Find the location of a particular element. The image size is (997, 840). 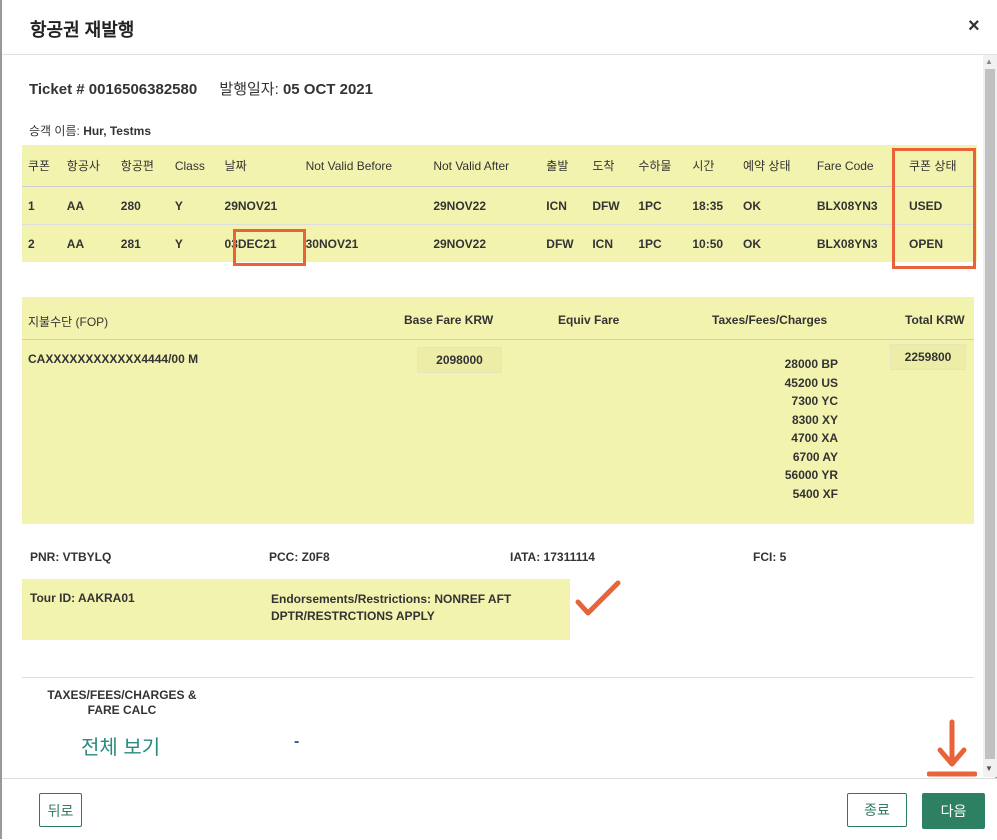

passenger-label: 승객 이름: is located at coordinates (54, 131).